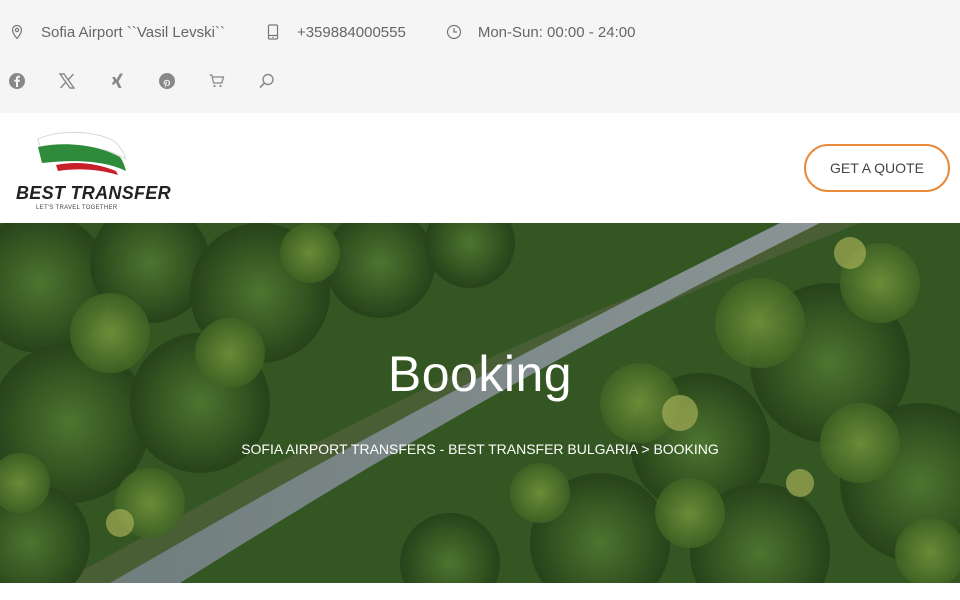 The width and height of the screenshot is (960, 600). Describe the element at coordinates (686, 449) in the screenshot. I see `breadcrumb-current: BOOKING` at that location.